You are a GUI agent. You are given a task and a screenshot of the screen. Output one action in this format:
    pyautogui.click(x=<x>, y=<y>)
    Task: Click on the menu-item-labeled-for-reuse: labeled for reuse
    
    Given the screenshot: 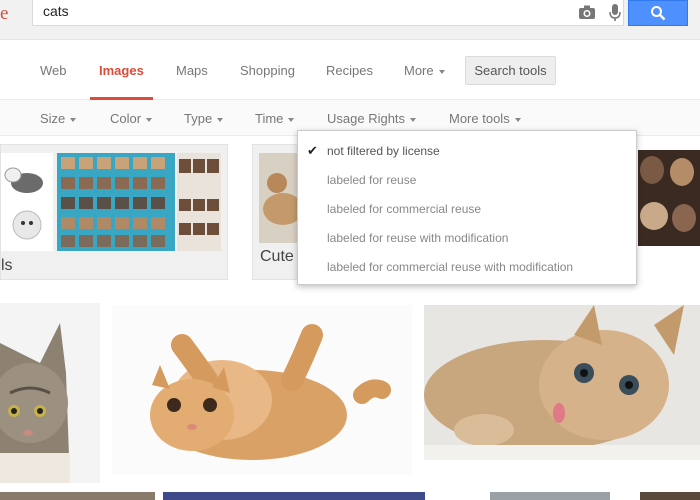 What is the action you would take?
    pyautogui.click(x=371, y=180)
    